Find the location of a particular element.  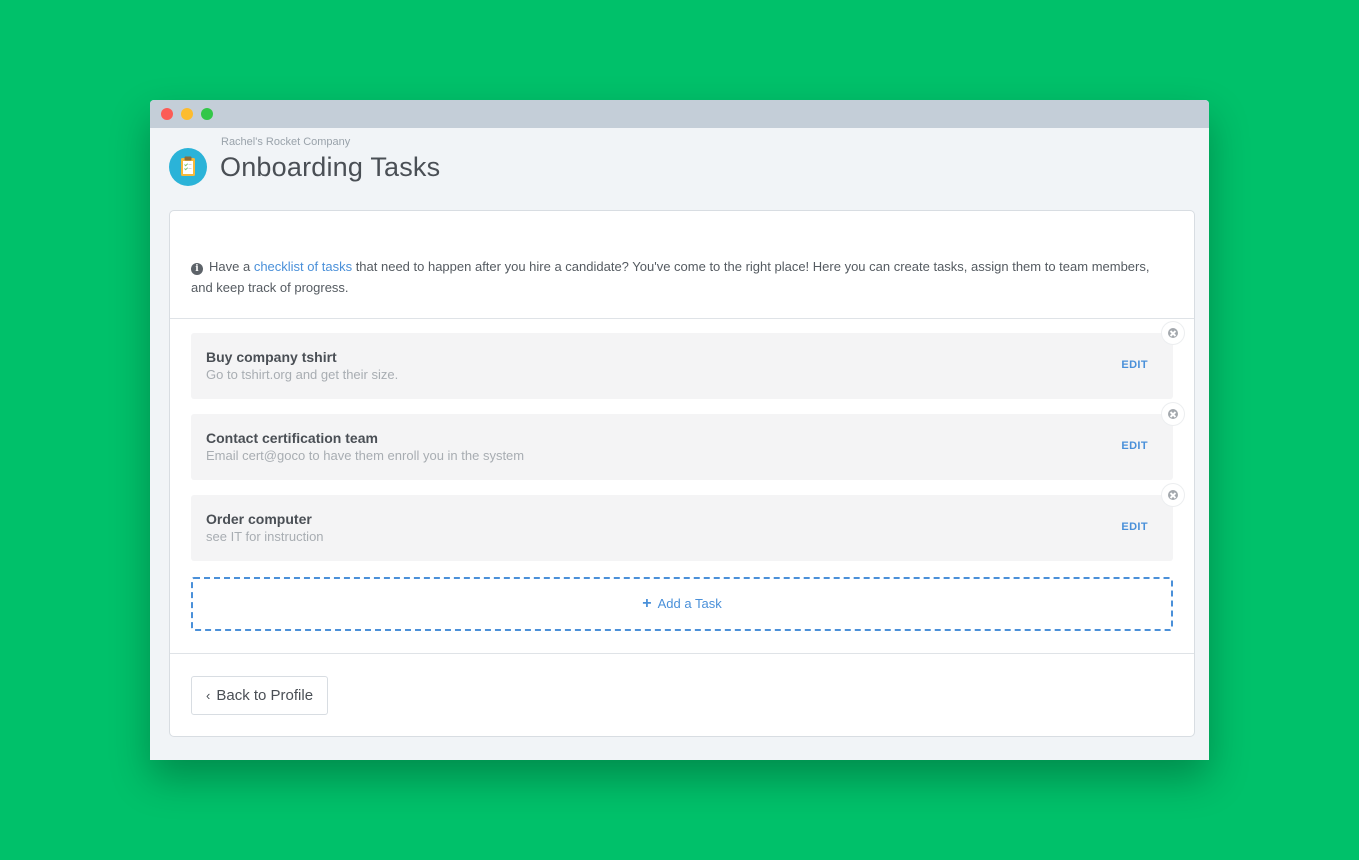

task-description: see IT for instruction is located at coordinates (265, 536).